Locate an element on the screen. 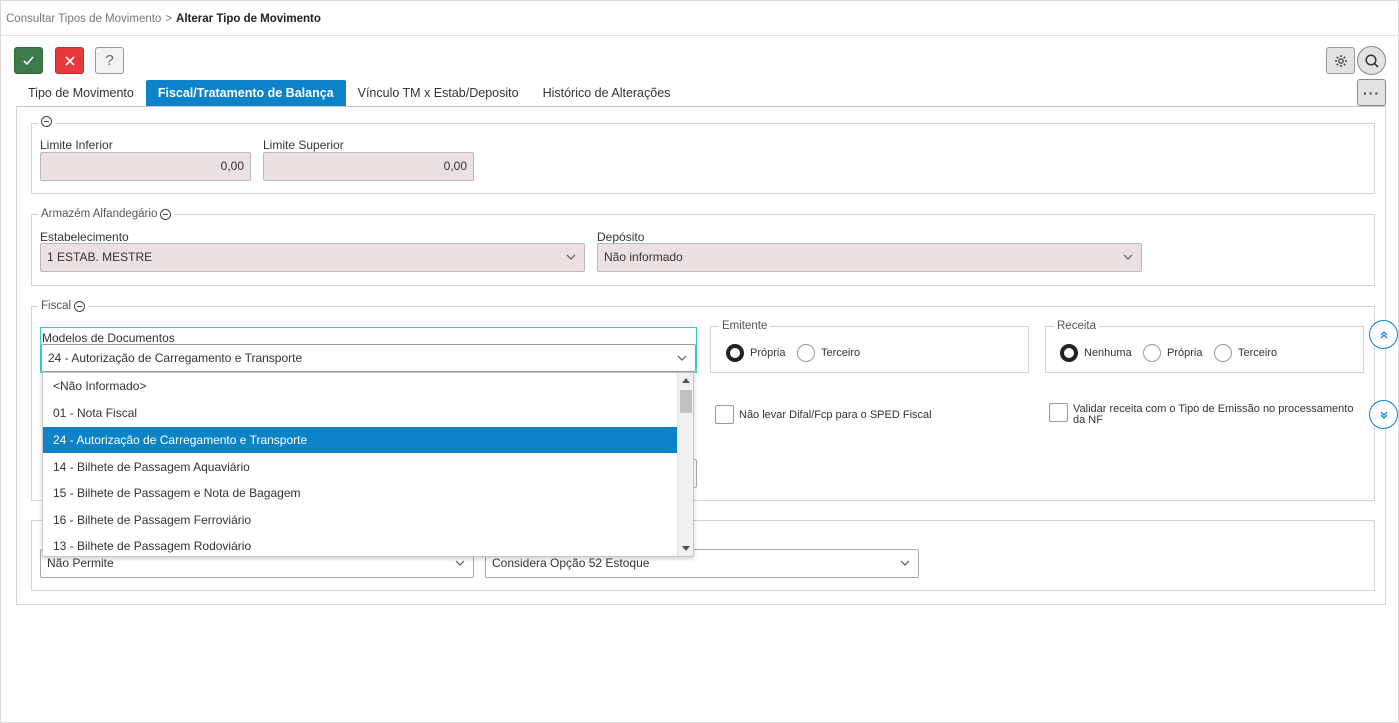  radio-label: Nenhuma is located at coordinates (1108, 353).